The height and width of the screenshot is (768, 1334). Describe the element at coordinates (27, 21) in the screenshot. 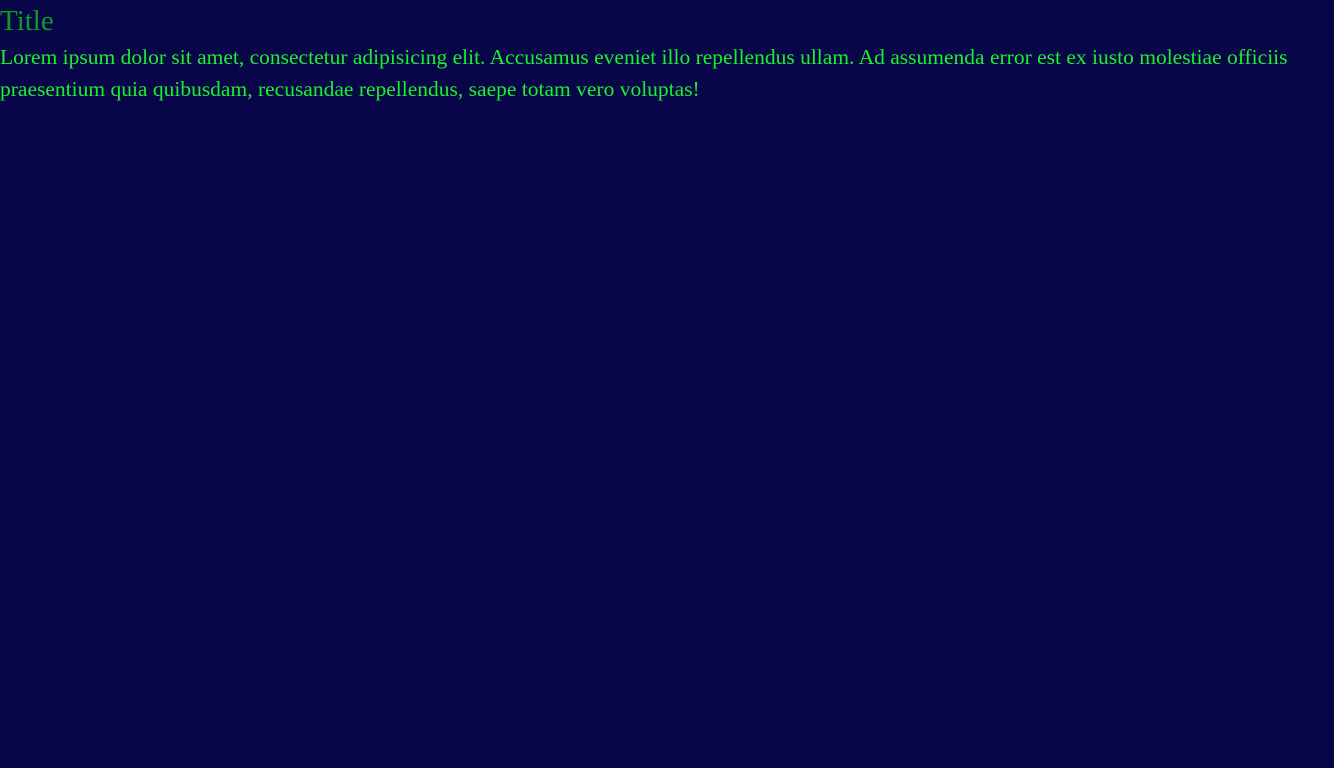

I see `page-title: Title` at that location.